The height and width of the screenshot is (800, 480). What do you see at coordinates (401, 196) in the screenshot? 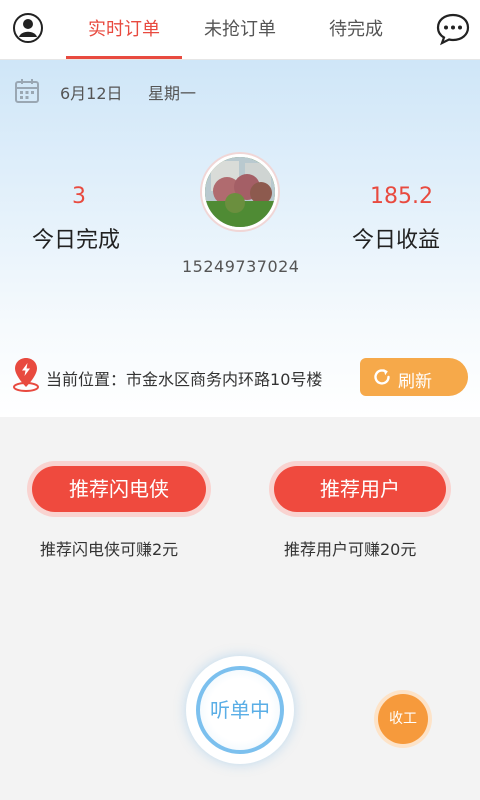
I see `earnings-today-amount: 185.2` at bounding box center [401, 196].